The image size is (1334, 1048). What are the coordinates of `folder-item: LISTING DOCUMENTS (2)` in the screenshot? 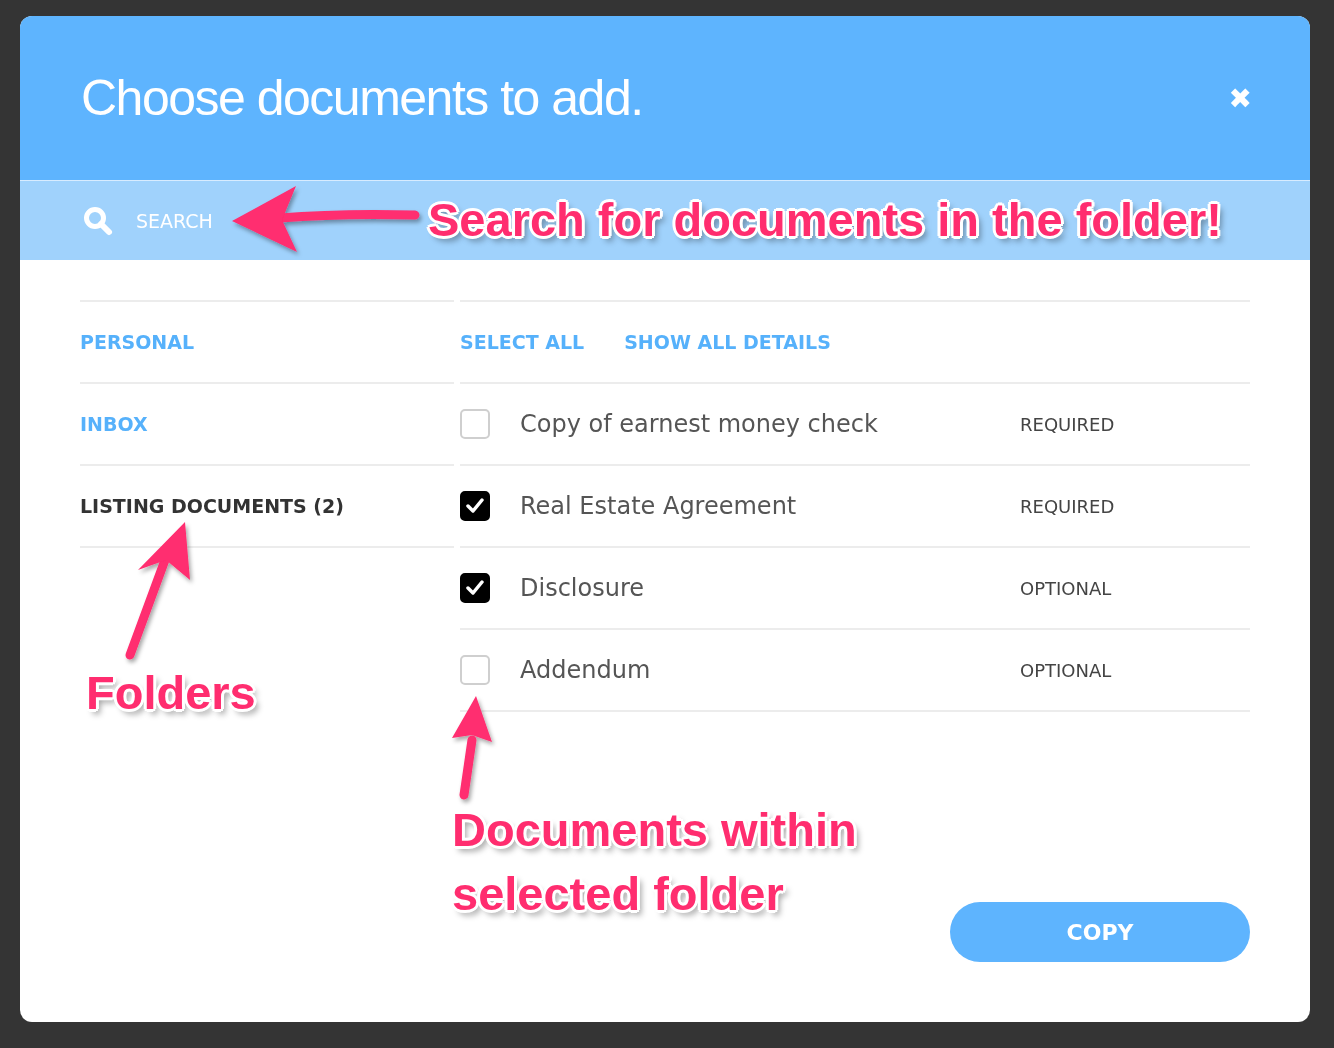 It's located at (212, 506).